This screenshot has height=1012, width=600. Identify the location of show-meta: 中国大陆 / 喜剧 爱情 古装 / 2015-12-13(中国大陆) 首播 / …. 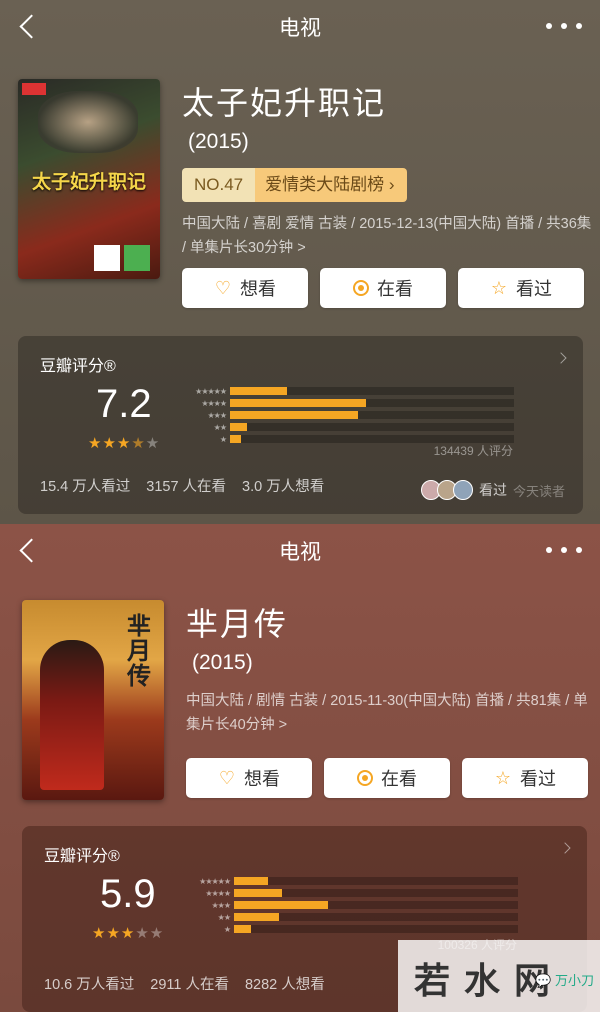
(387, 236).